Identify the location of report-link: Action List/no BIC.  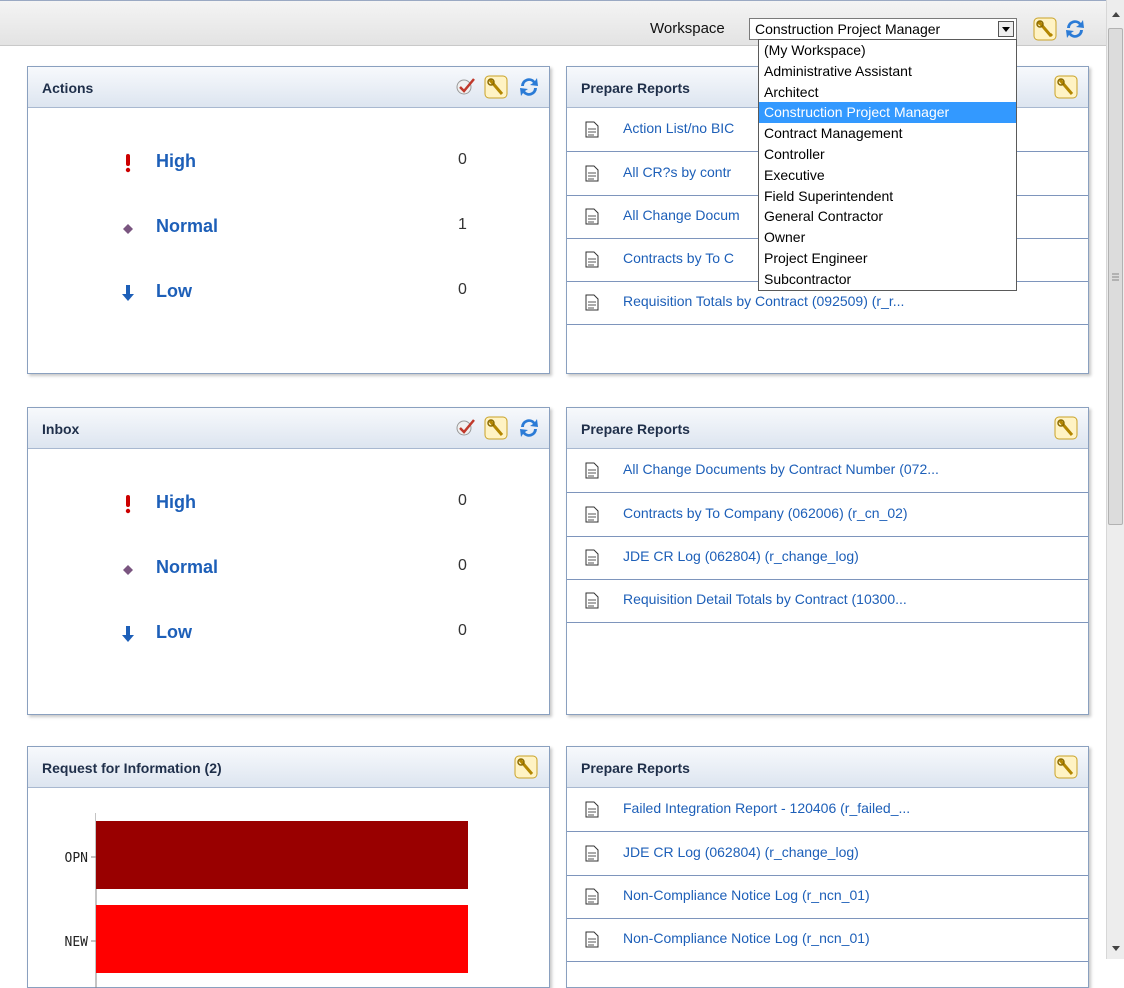
(678, 128).